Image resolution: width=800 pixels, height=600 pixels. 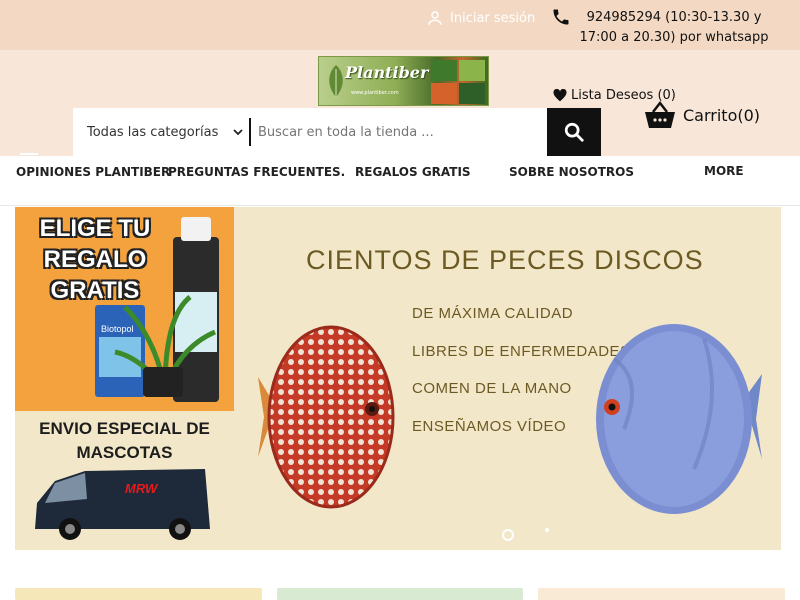 What do you see at coordinates (413, 172) in the screenshot?
I see `nav-item-regalos: REGALOS GRATIS` at bounding box center [413, 172].